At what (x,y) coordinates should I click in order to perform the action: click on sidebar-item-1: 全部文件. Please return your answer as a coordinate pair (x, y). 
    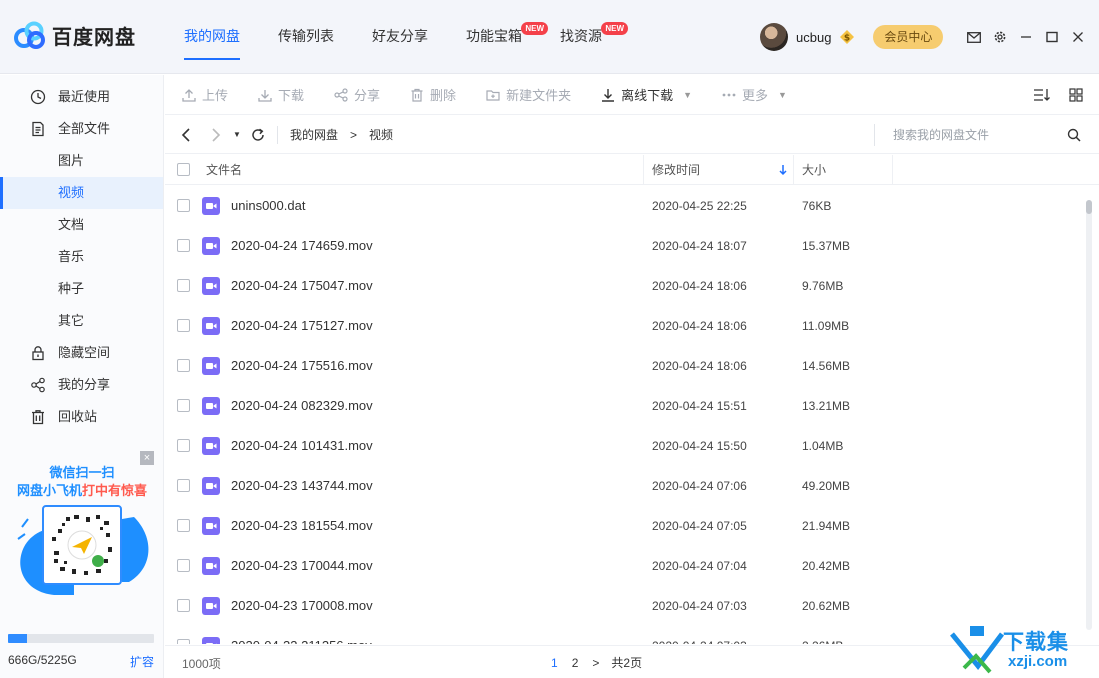
    Looking at the image, I should click on (81, 129).